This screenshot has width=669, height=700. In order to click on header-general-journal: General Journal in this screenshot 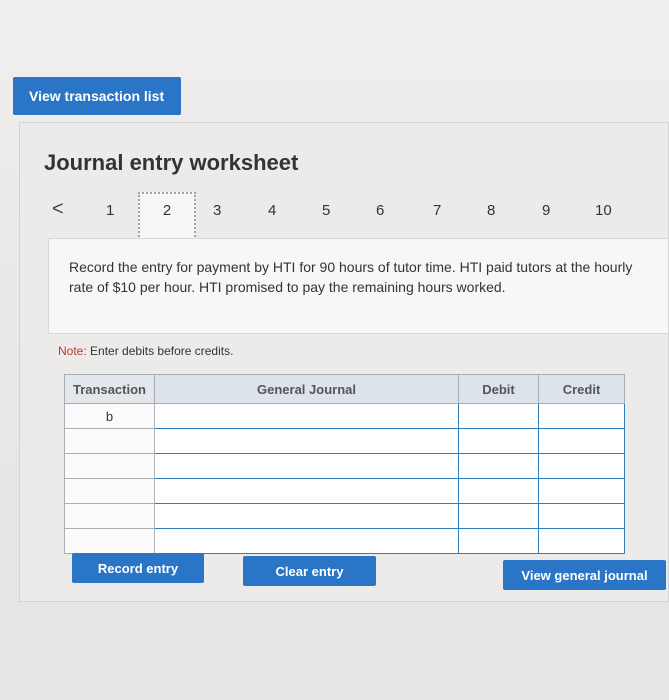, I will do `click(306, 389)`.